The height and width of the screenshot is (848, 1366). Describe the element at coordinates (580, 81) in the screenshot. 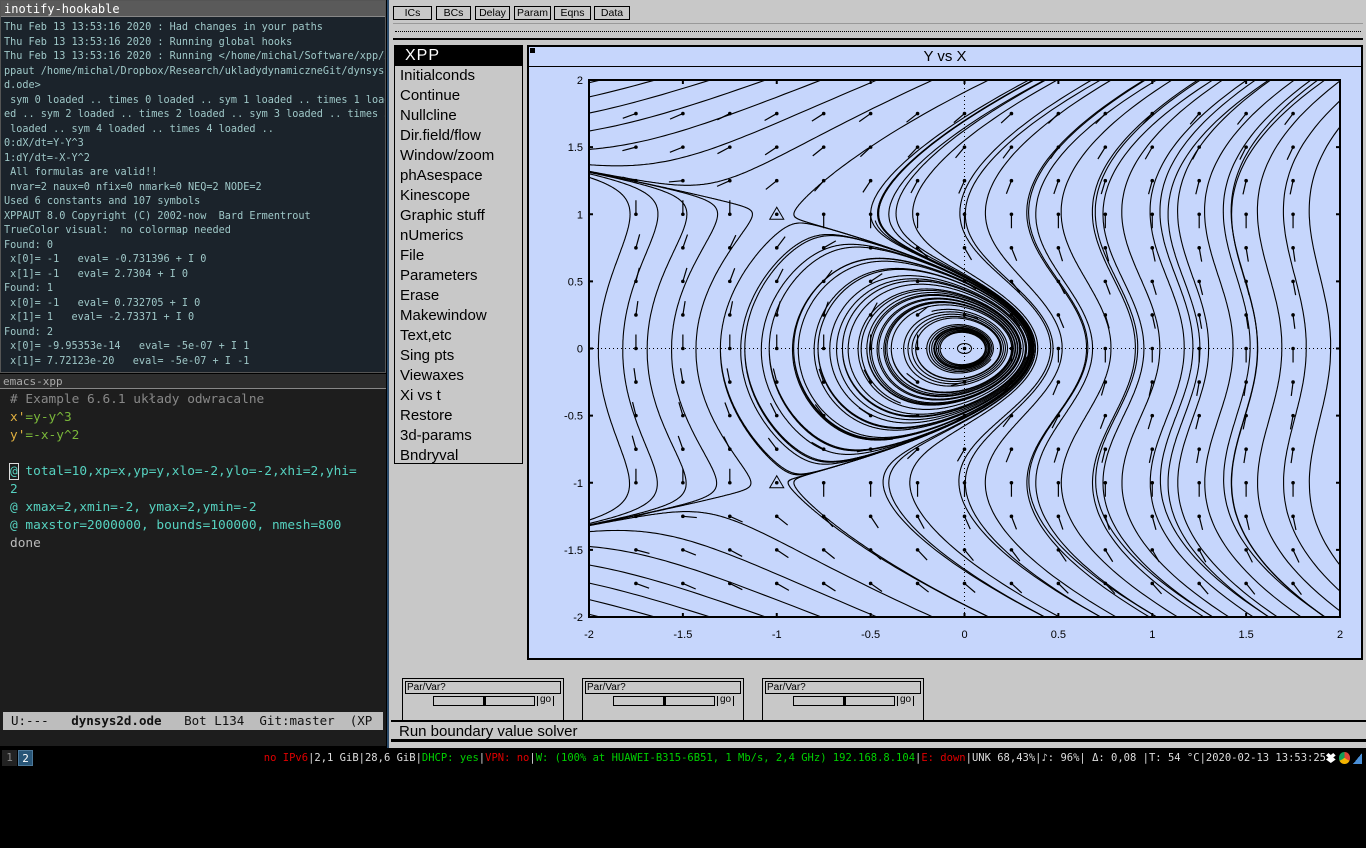

I see `y-tick-label: 2` at that location.